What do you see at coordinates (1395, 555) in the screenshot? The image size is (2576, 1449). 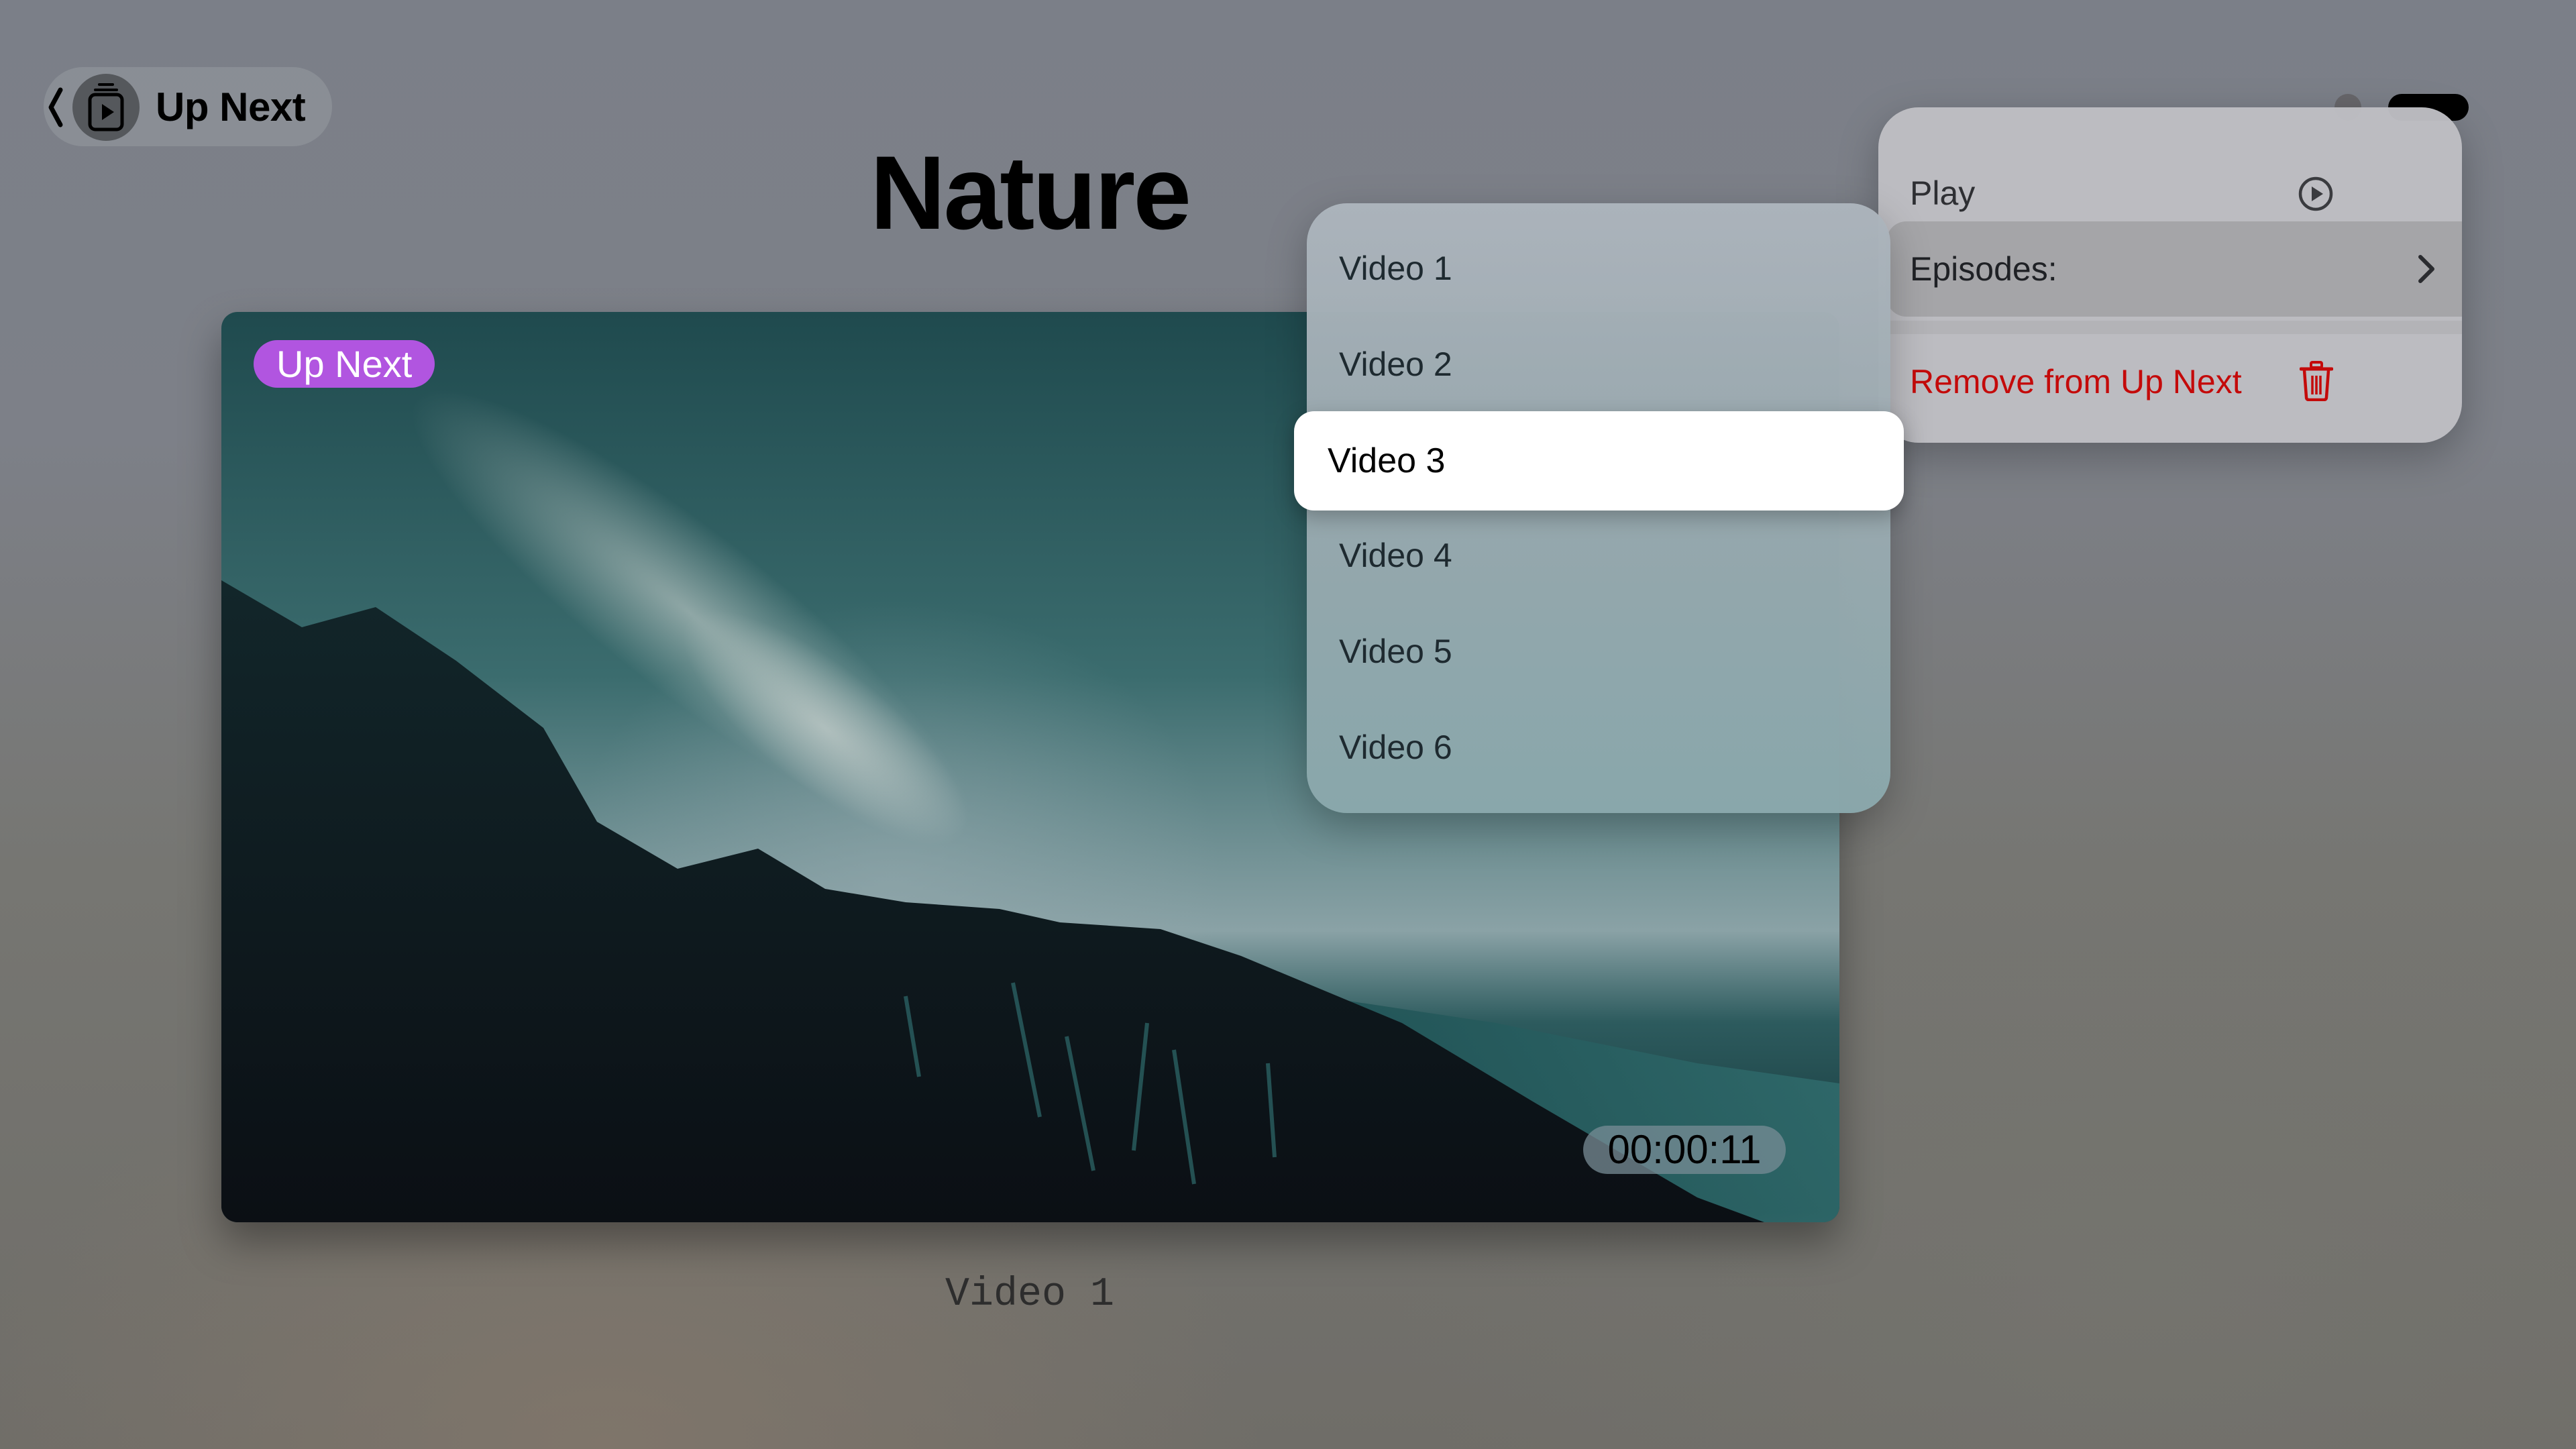 I see `episode-item: Video 4` at bounding box center [1395, 555].